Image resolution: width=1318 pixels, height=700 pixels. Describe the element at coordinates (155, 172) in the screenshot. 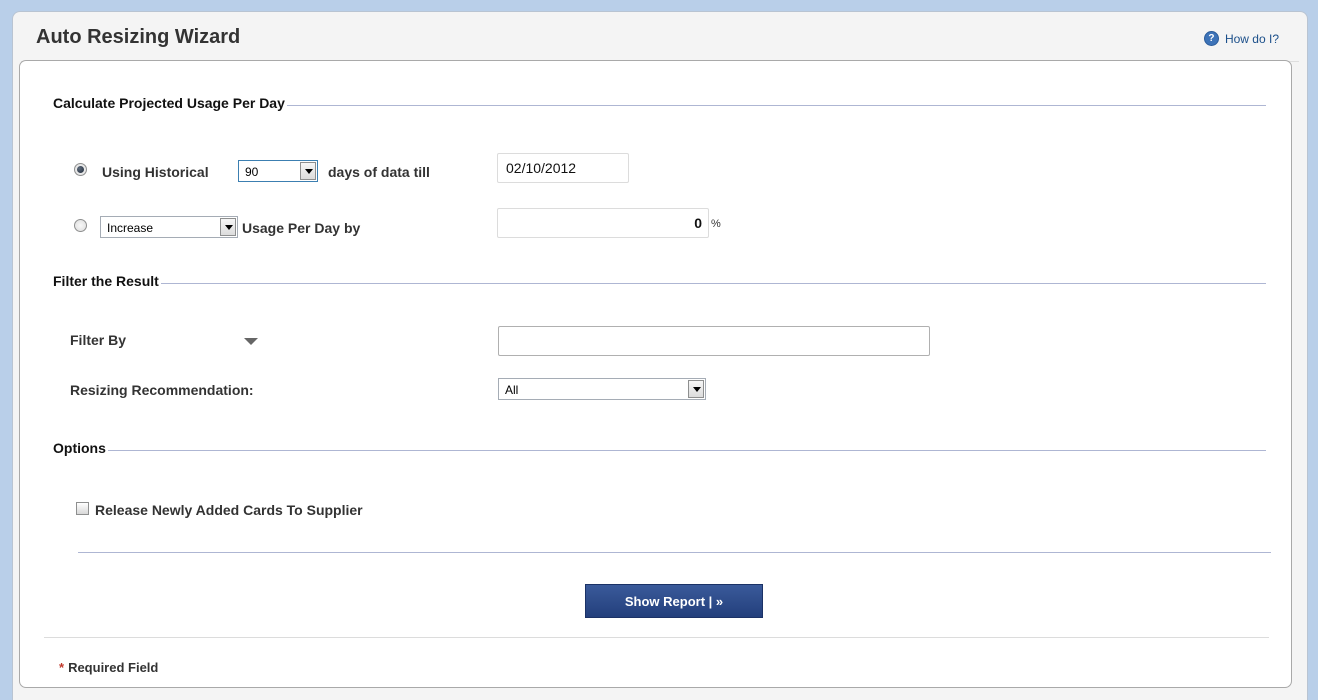

I see `historical-label: Using Historical` at that location.